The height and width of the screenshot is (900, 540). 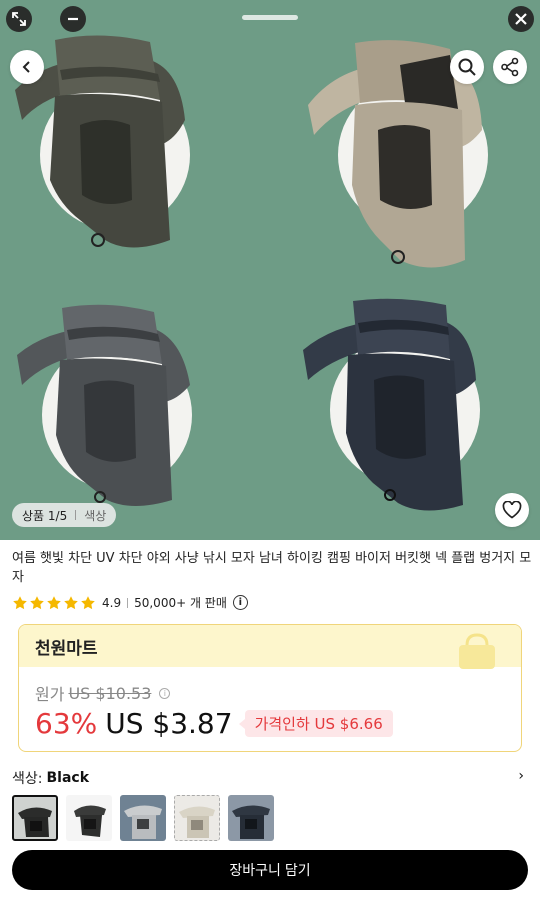 I want to click on search-button, so click(x=467, y=67).